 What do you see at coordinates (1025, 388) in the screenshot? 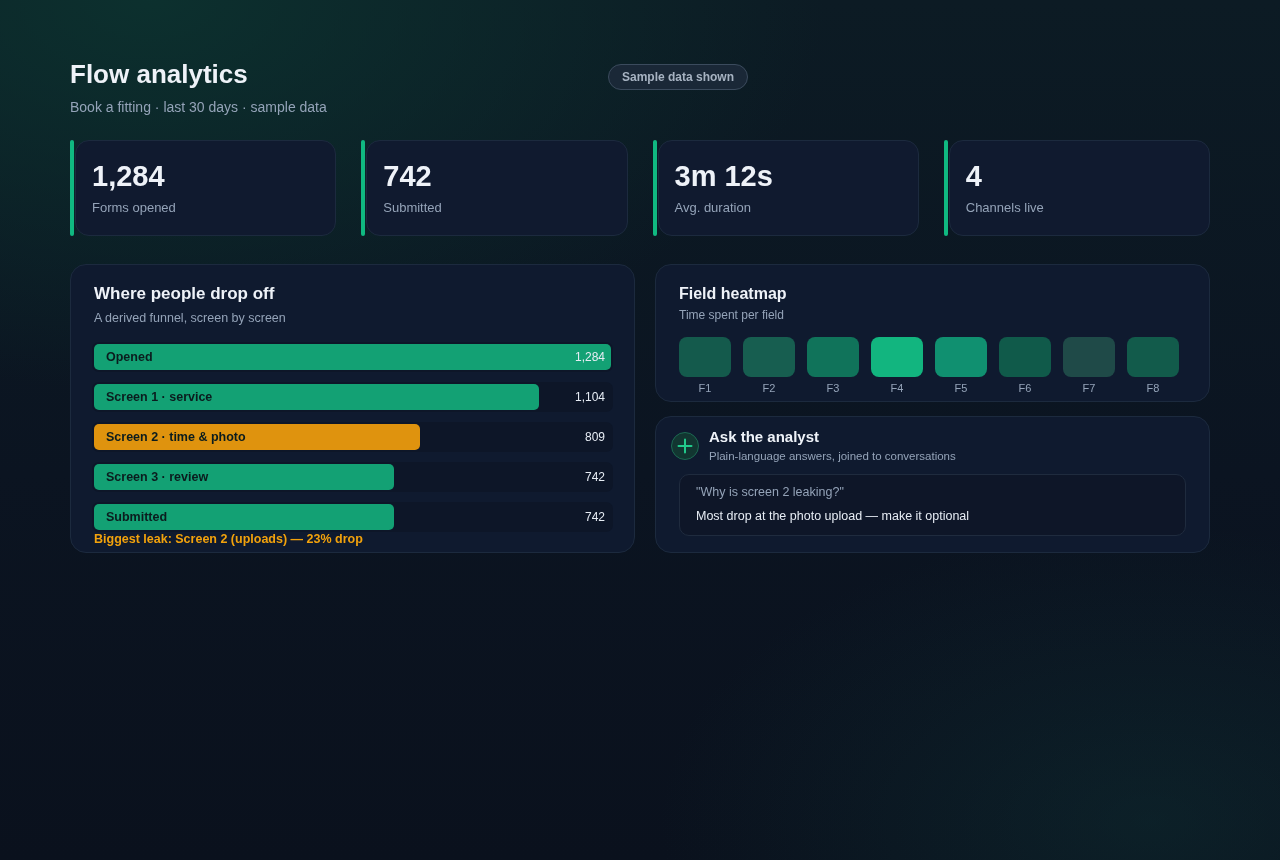
I see `field-label: F6` at bounding box center [1025, 388].